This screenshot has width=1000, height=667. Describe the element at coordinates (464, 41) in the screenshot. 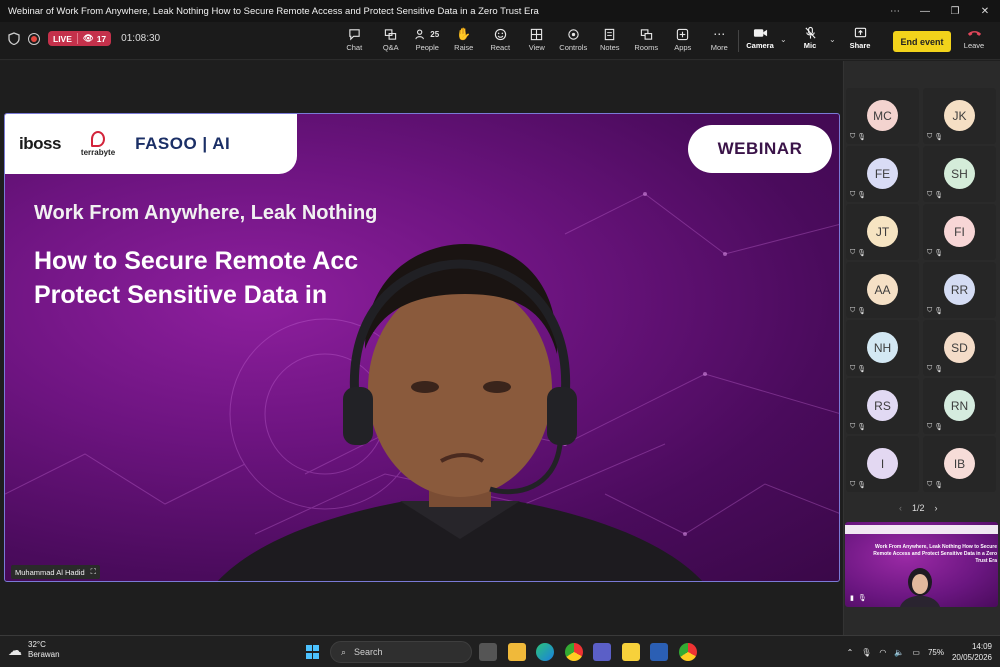

I see `raise-hand-button: ✋ Raise` at that location.